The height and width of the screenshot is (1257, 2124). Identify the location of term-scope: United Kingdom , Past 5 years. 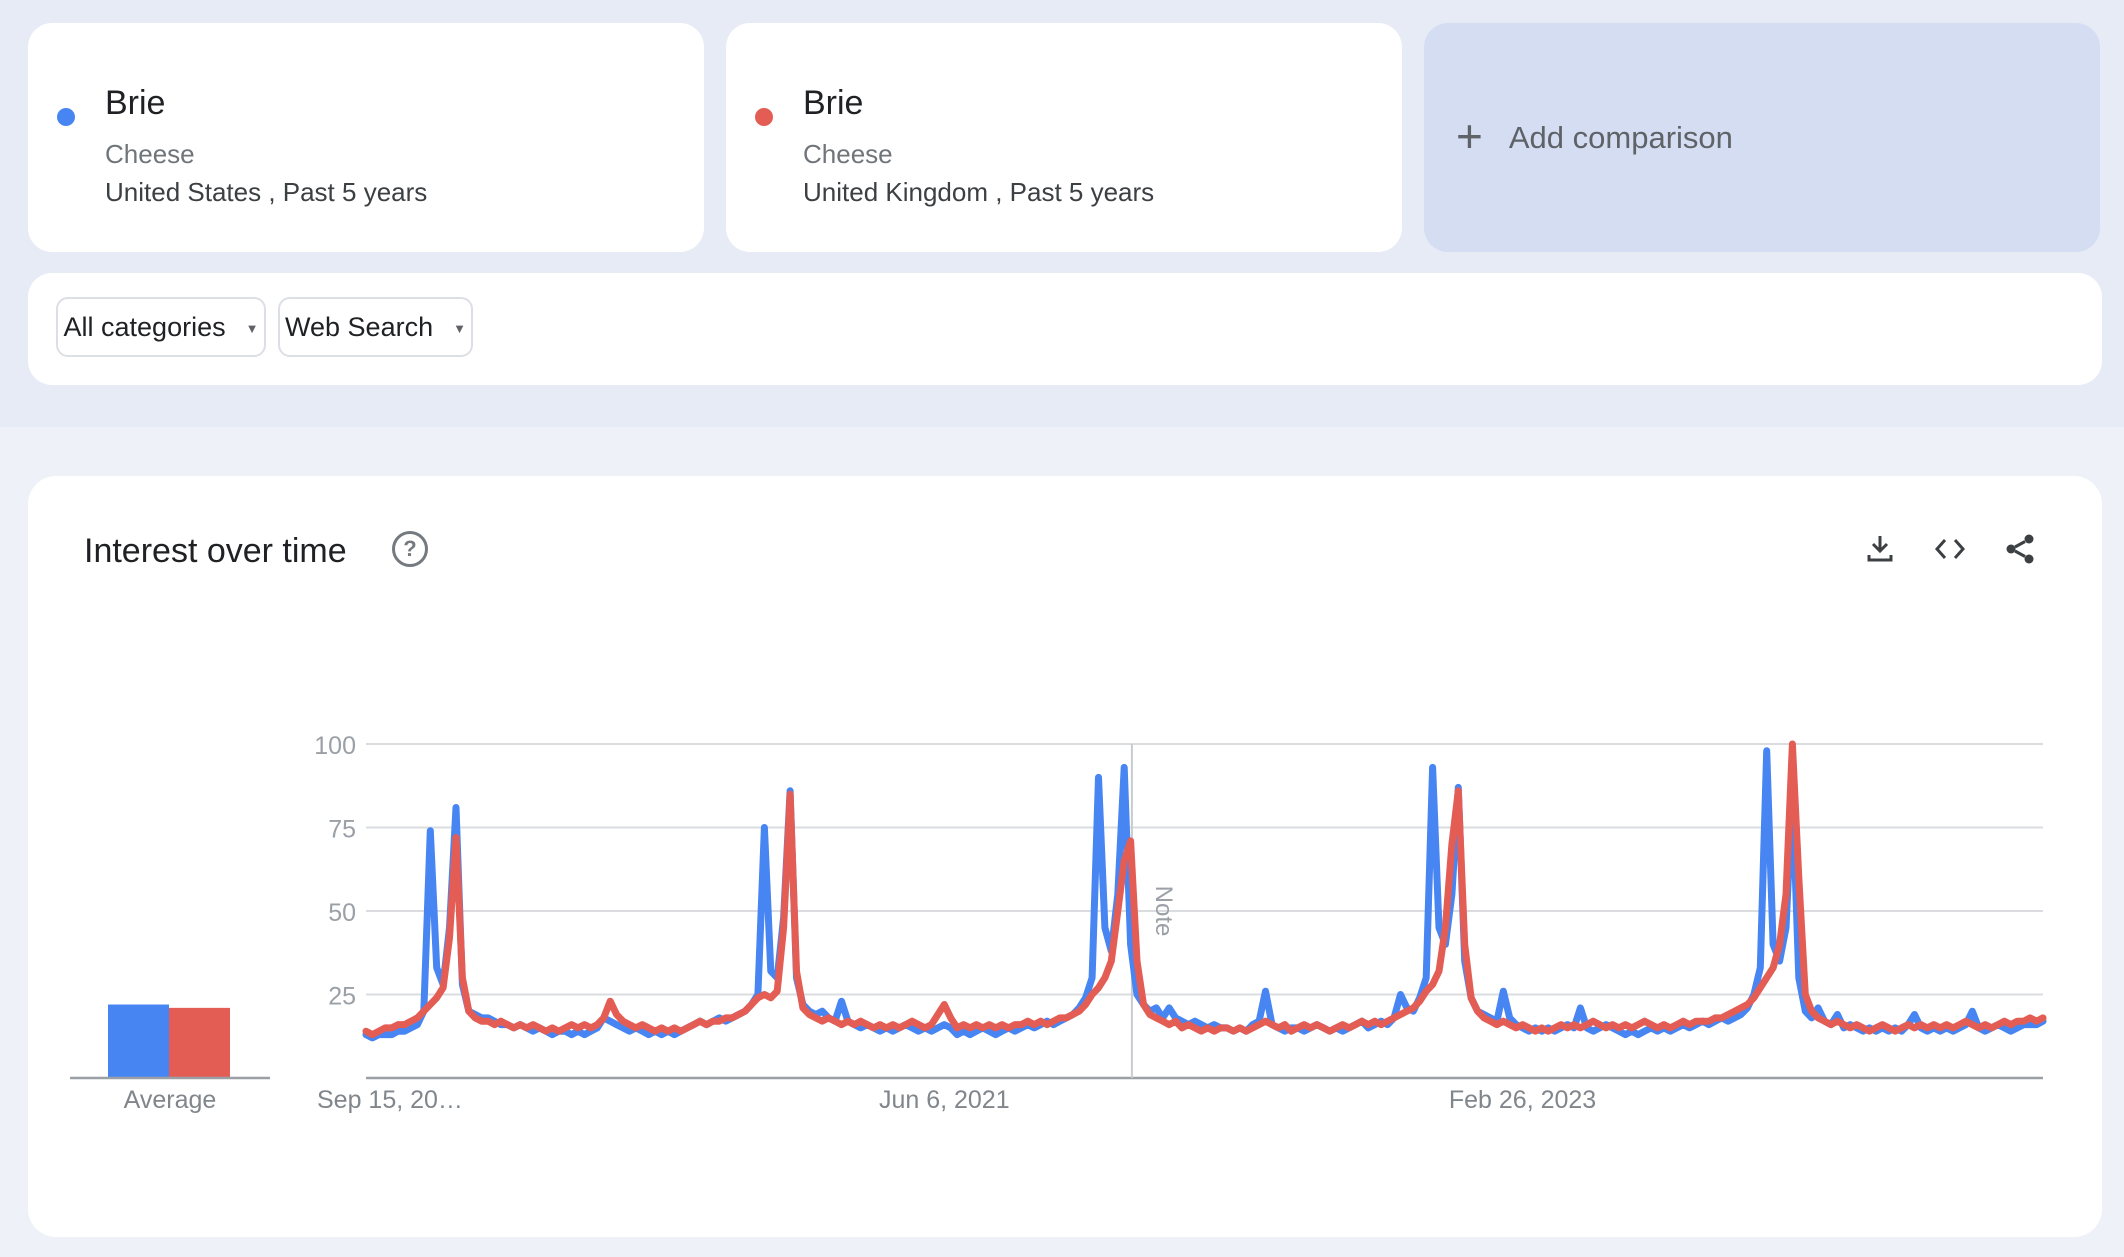
(979, 192).